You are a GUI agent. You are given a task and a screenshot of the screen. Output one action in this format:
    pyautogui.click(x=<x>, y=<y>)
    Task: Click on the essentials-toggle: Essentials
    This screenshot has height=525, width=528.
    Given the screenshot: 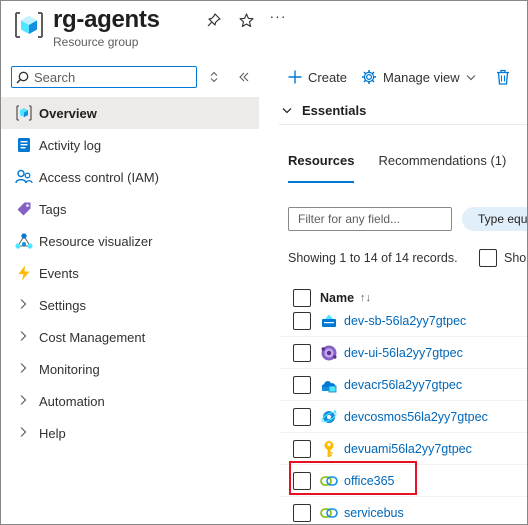 What is the action you would take?
    pyautogui.click(x=324, y=110)
    